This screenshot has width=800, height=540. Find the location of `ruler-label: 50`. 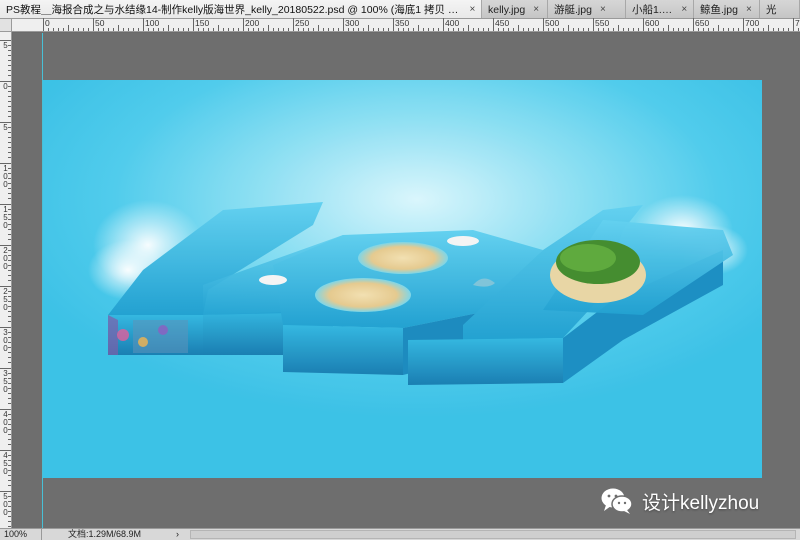

ruler-label: 50 is located at coordinates (100, 23).